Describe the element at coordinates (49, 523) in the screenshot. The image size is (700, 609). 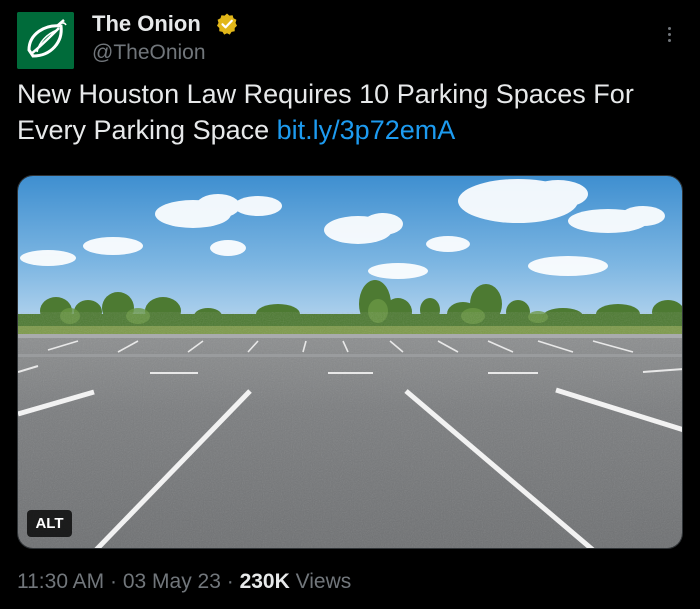
I see `alt-text-button: ALT` at that location.